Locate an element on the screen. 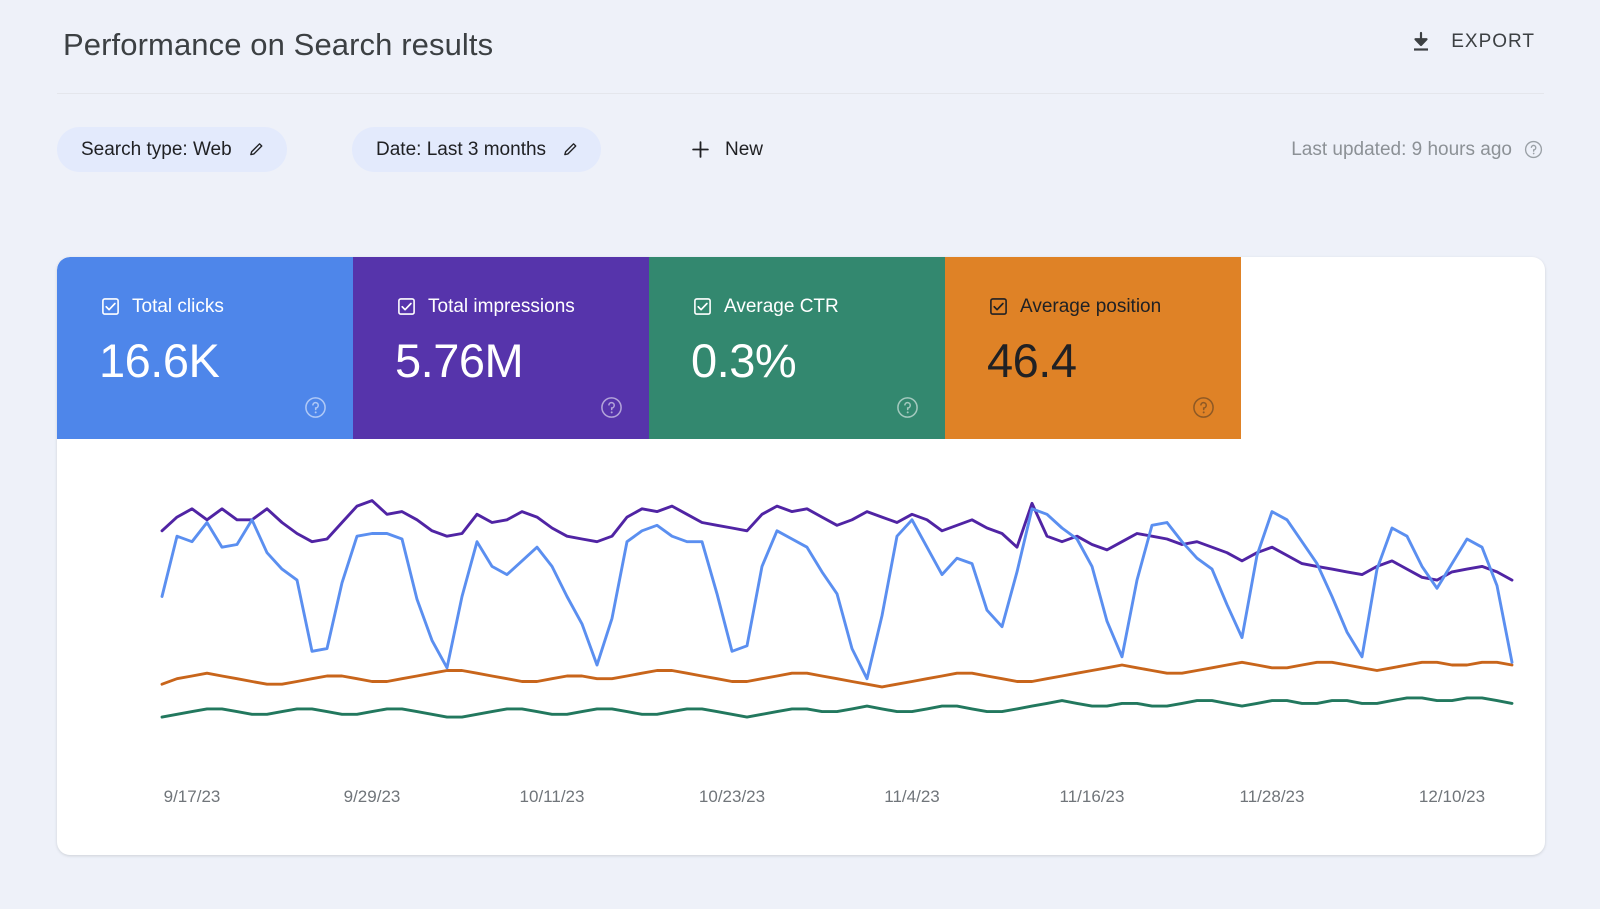 This screenshot has height=909, width=1600. filter-chip-search-type: Search type: Web is located at coordinates (172, 149).